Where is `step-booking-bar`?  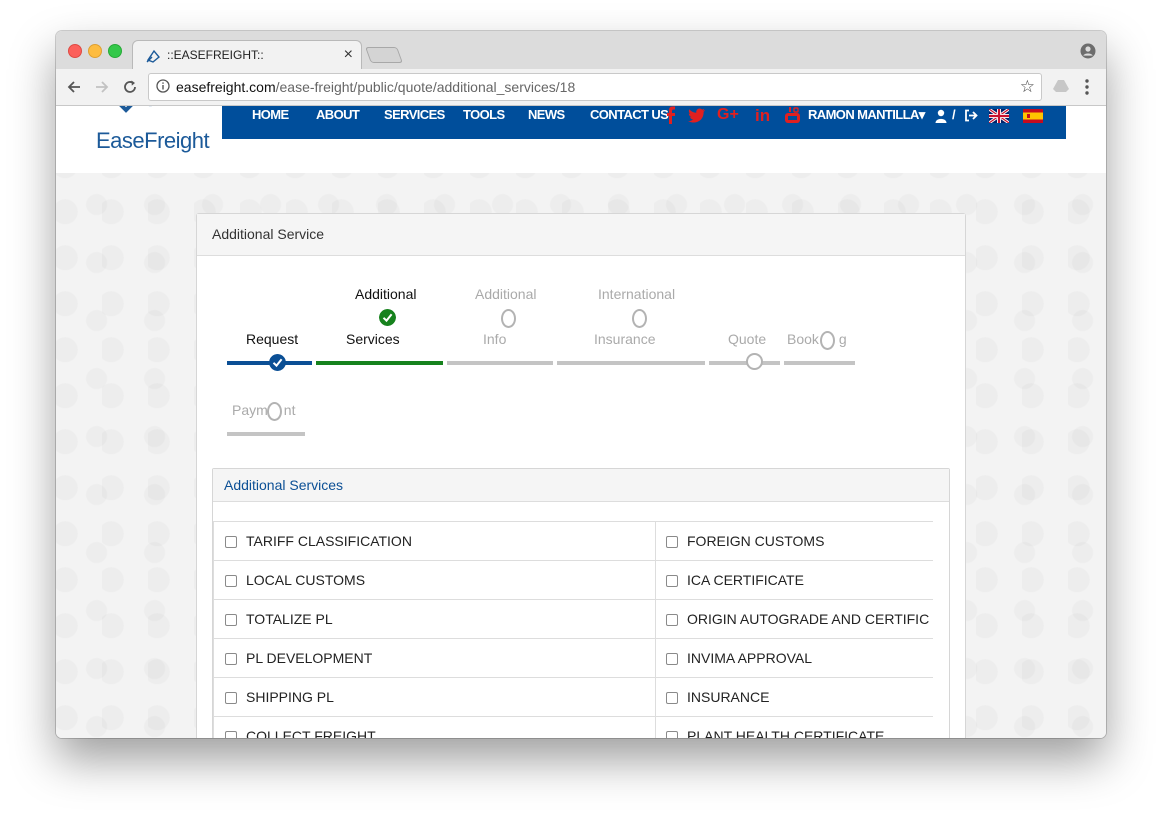 step-booking-bar is located at coordinates (819, 363).